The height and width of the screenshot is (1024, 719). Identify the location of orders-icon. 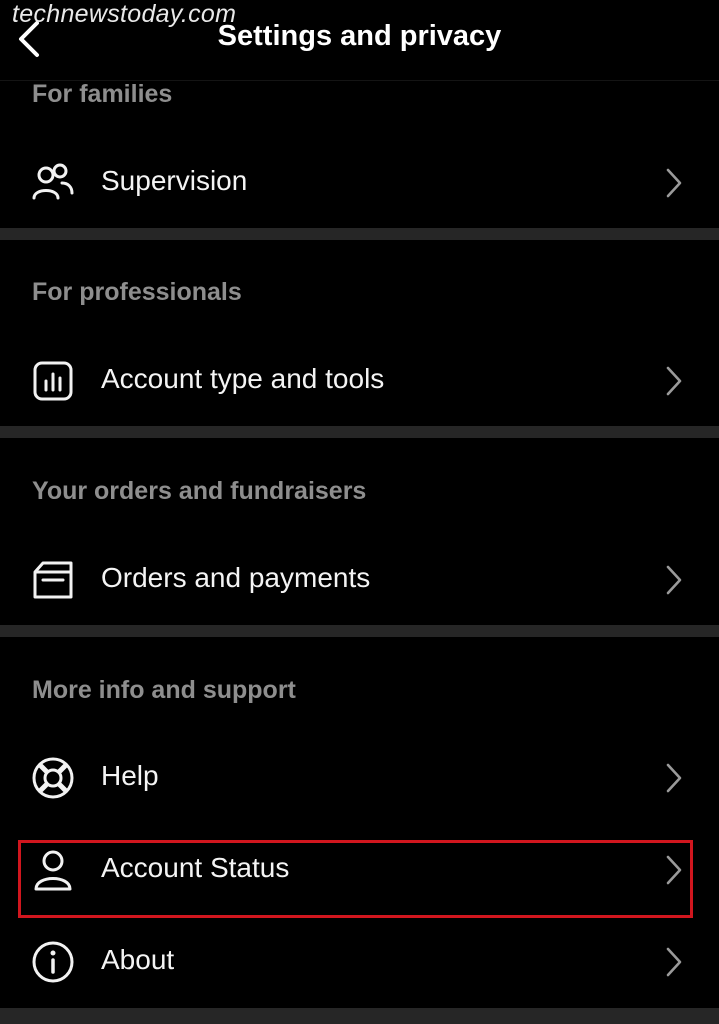
(53, 580).